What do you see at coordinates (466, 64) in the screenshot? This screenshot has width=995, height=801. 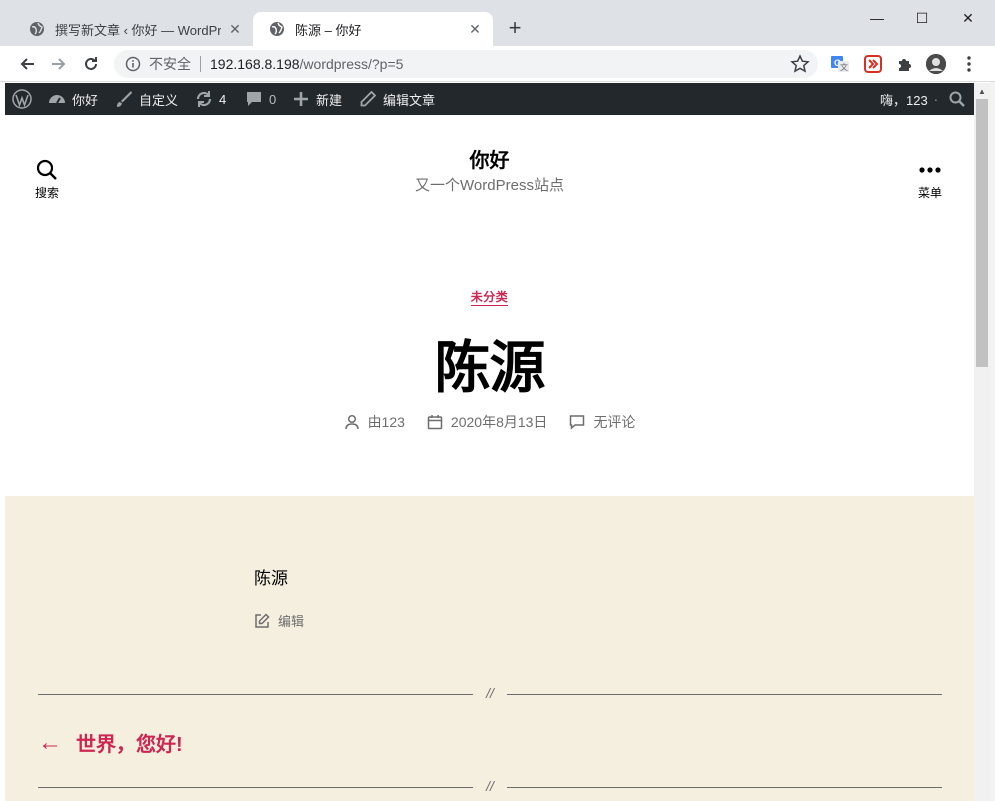 I see `address-bar: 不安全 192.168.8.198/wordpress/?p=5` at bounding box center [466, 64].